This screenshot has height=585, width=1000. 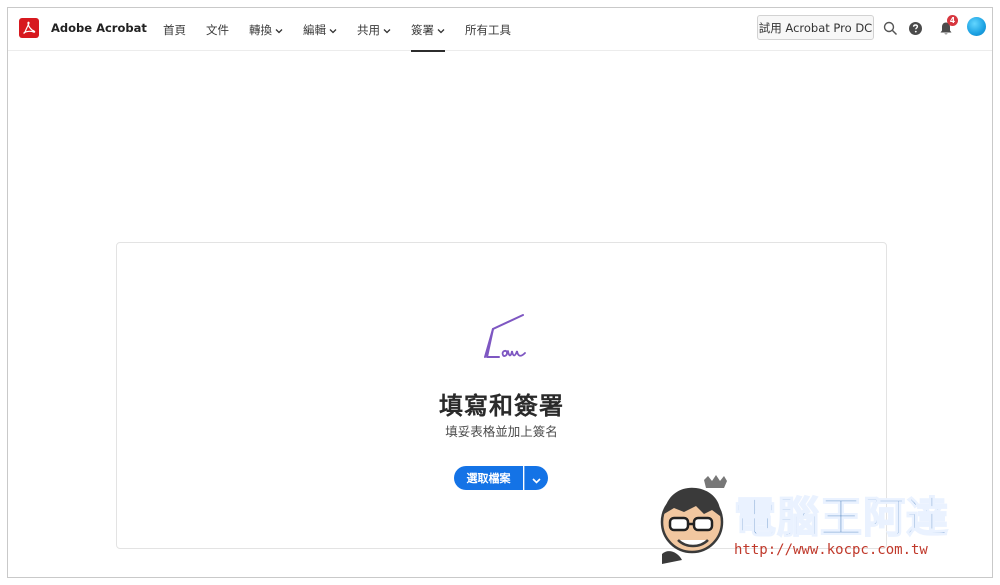 I want to click on nav-item-label: 文件, so click(x=217, y=29).